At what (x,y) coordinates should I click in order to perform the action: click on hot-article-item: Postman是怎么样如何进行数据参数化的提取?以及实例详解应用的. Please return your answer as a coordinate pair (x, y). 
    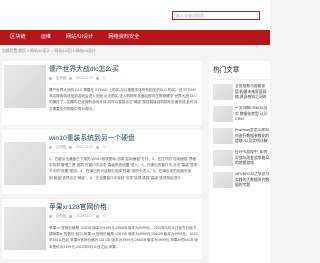
    Looking at the image, I should click on (241, 136).